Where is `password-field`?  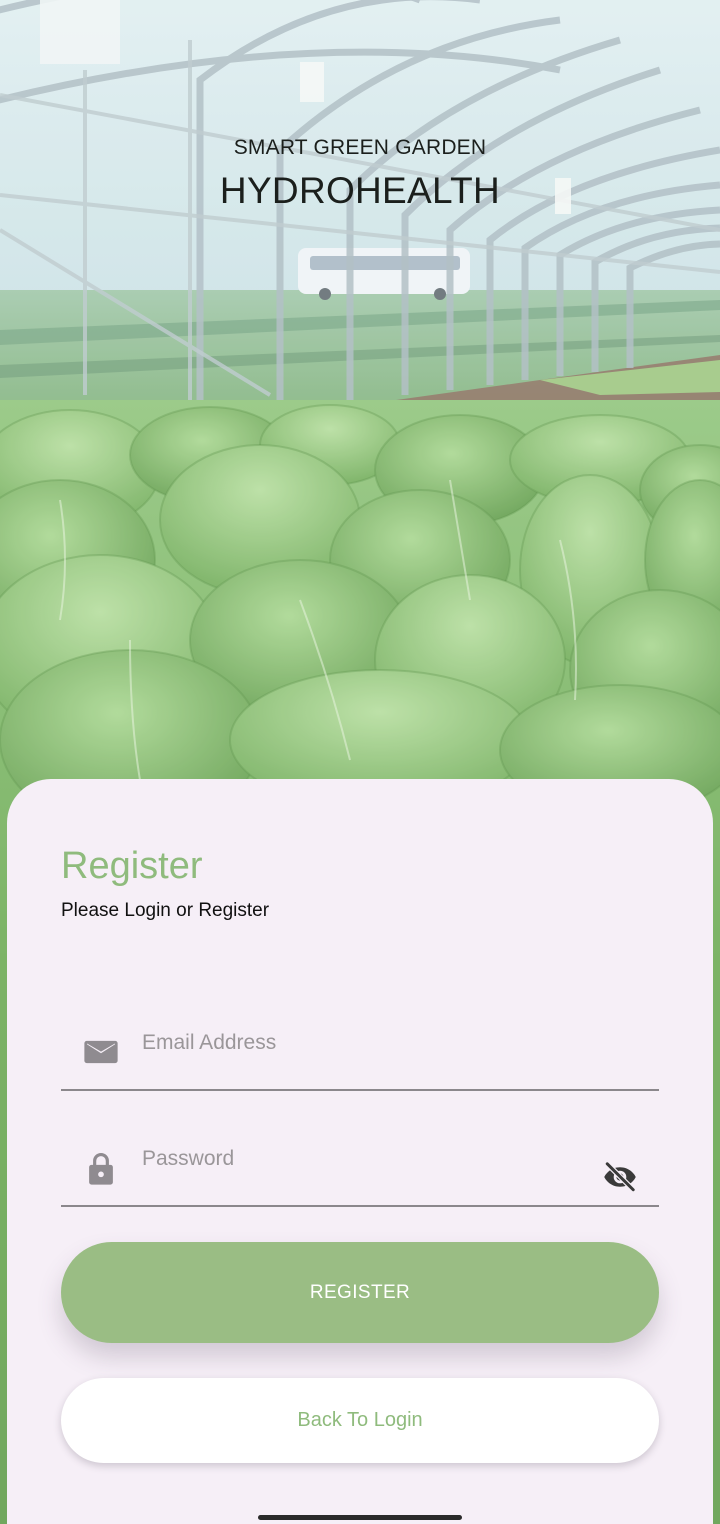
password-field is located at coordinates (360, 1162).